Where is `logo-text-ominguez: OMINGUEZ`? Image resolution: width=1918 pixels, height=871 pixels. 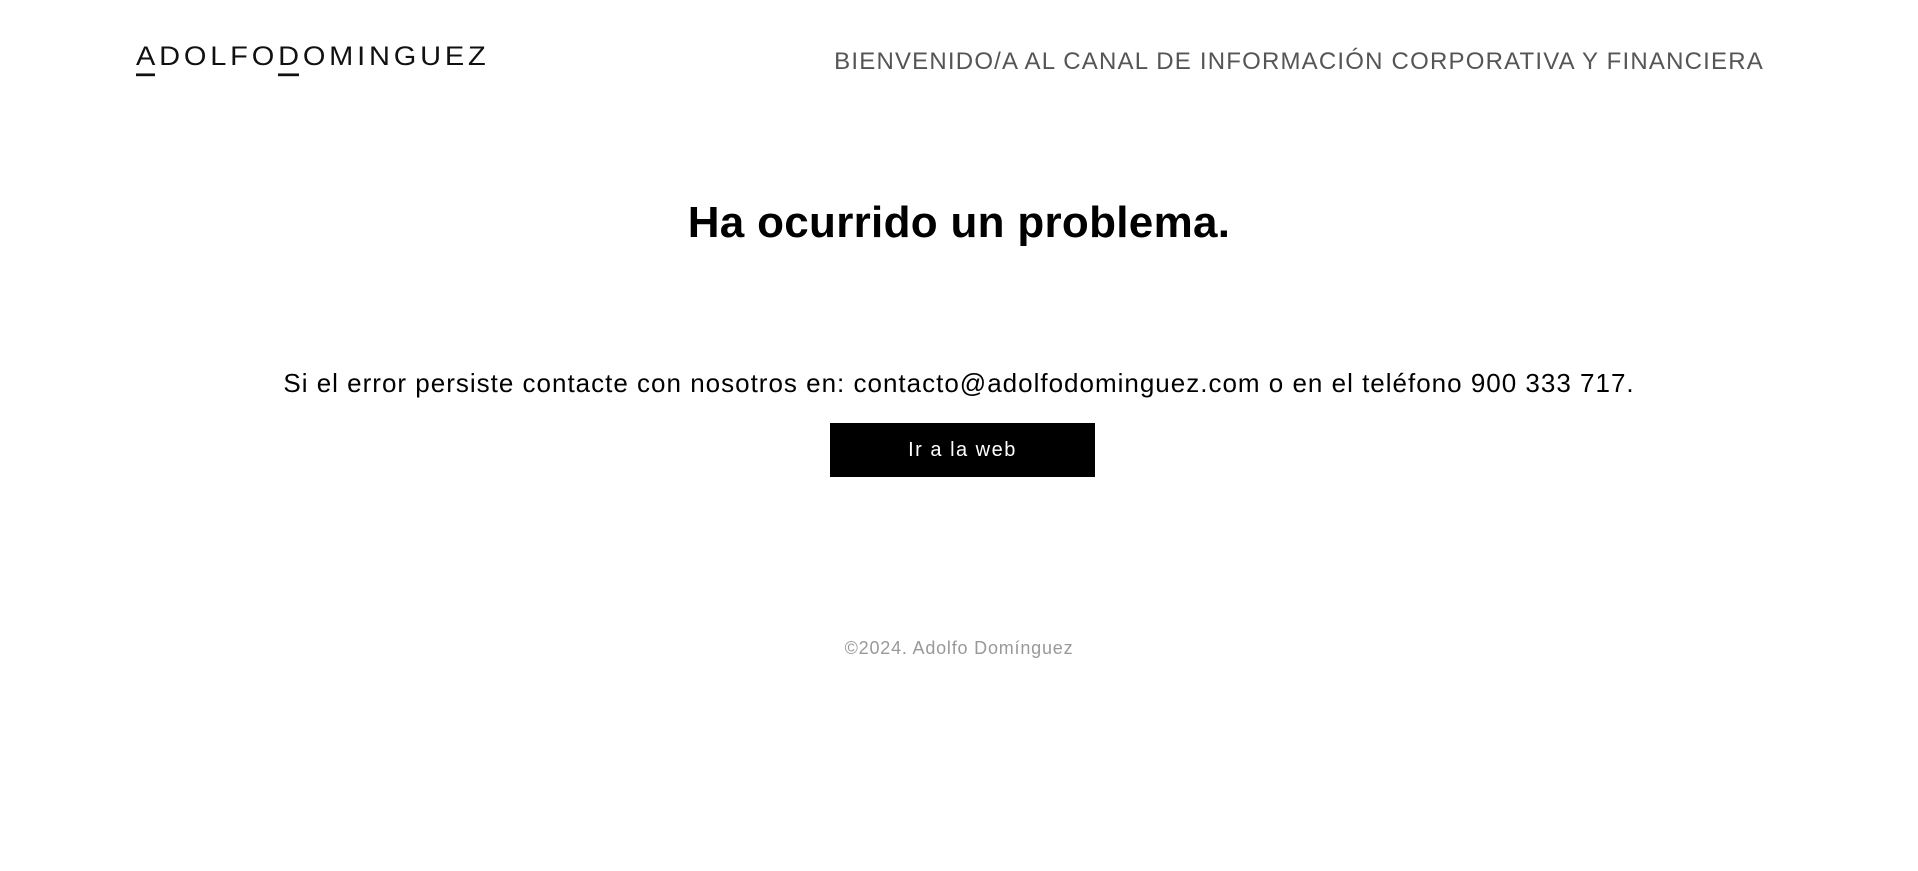
logo-text-ominguez: OMINGUEZ is located at coordinates (396, 57).